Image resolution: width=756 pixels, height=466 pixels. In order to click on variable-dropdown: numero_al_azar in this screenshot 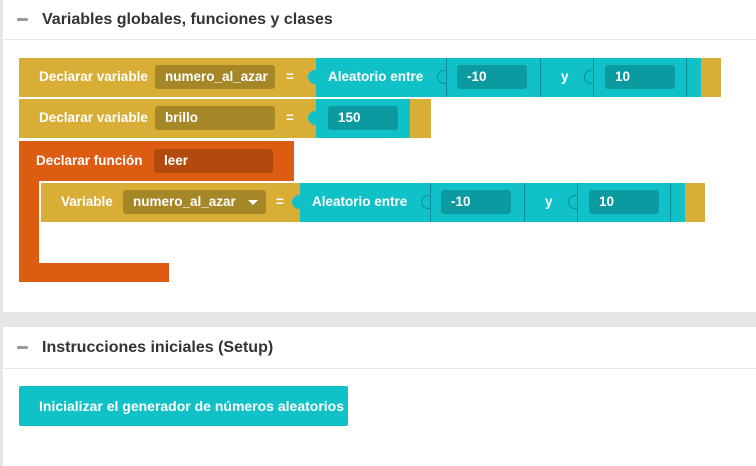, I will do `click(194, 202)`.